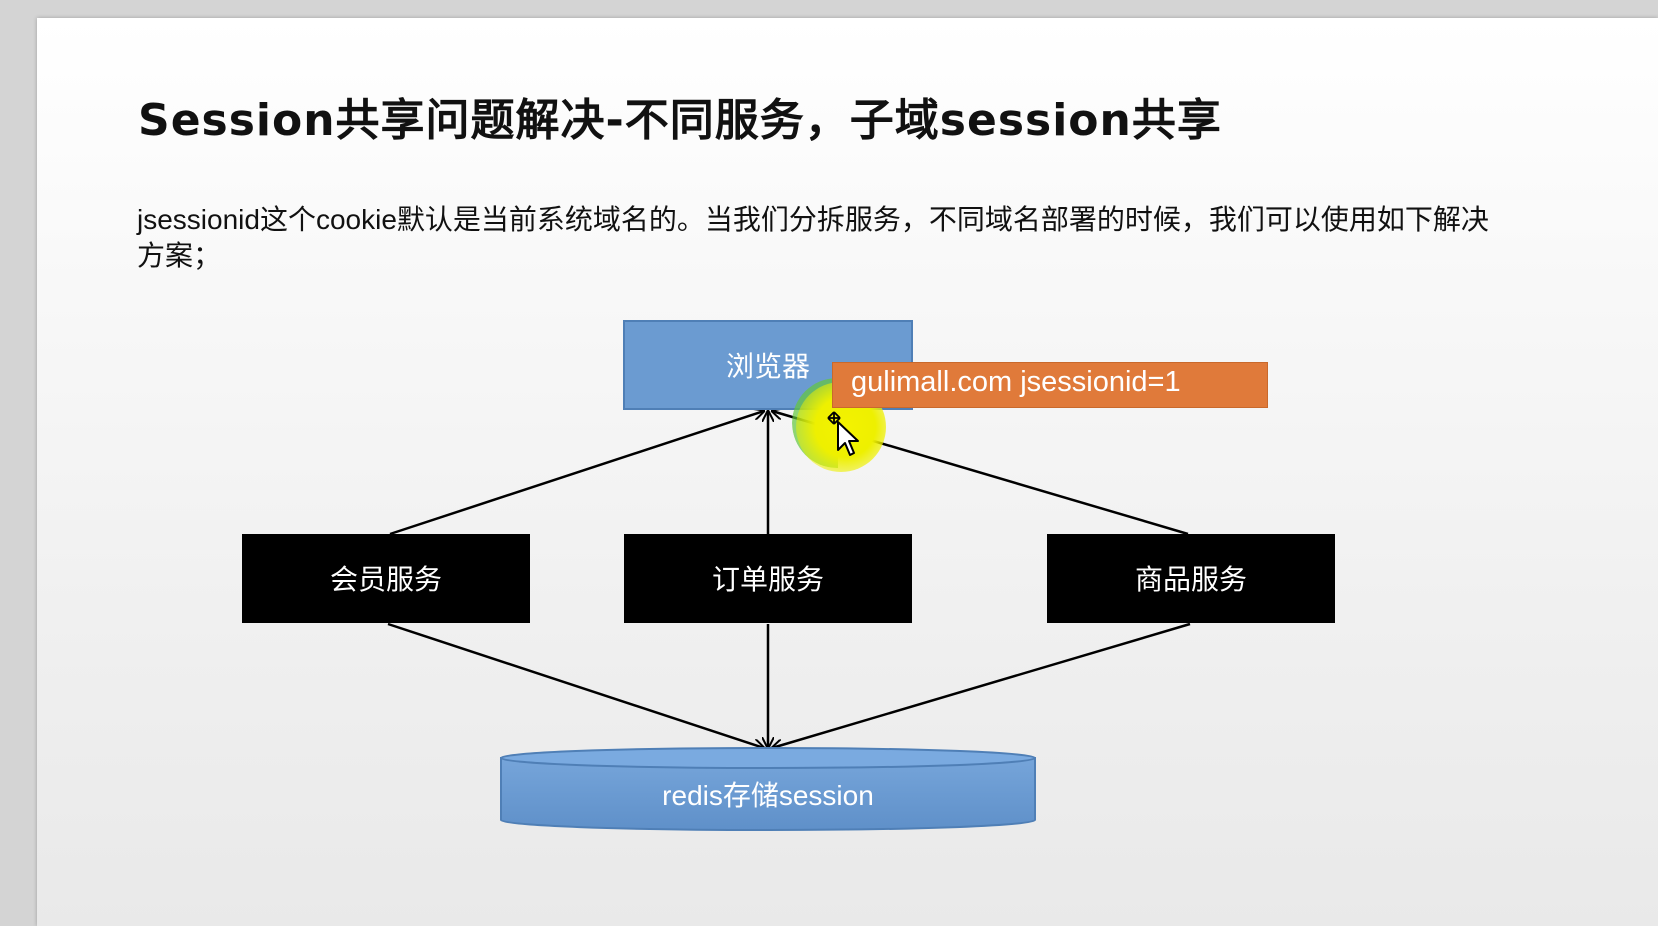  What do you see at coordinates (1016, 382) in the screenshot?
I see `cookie-callout-text: gulimall.com jsessionid=1` at bounding box center [1016, 382].